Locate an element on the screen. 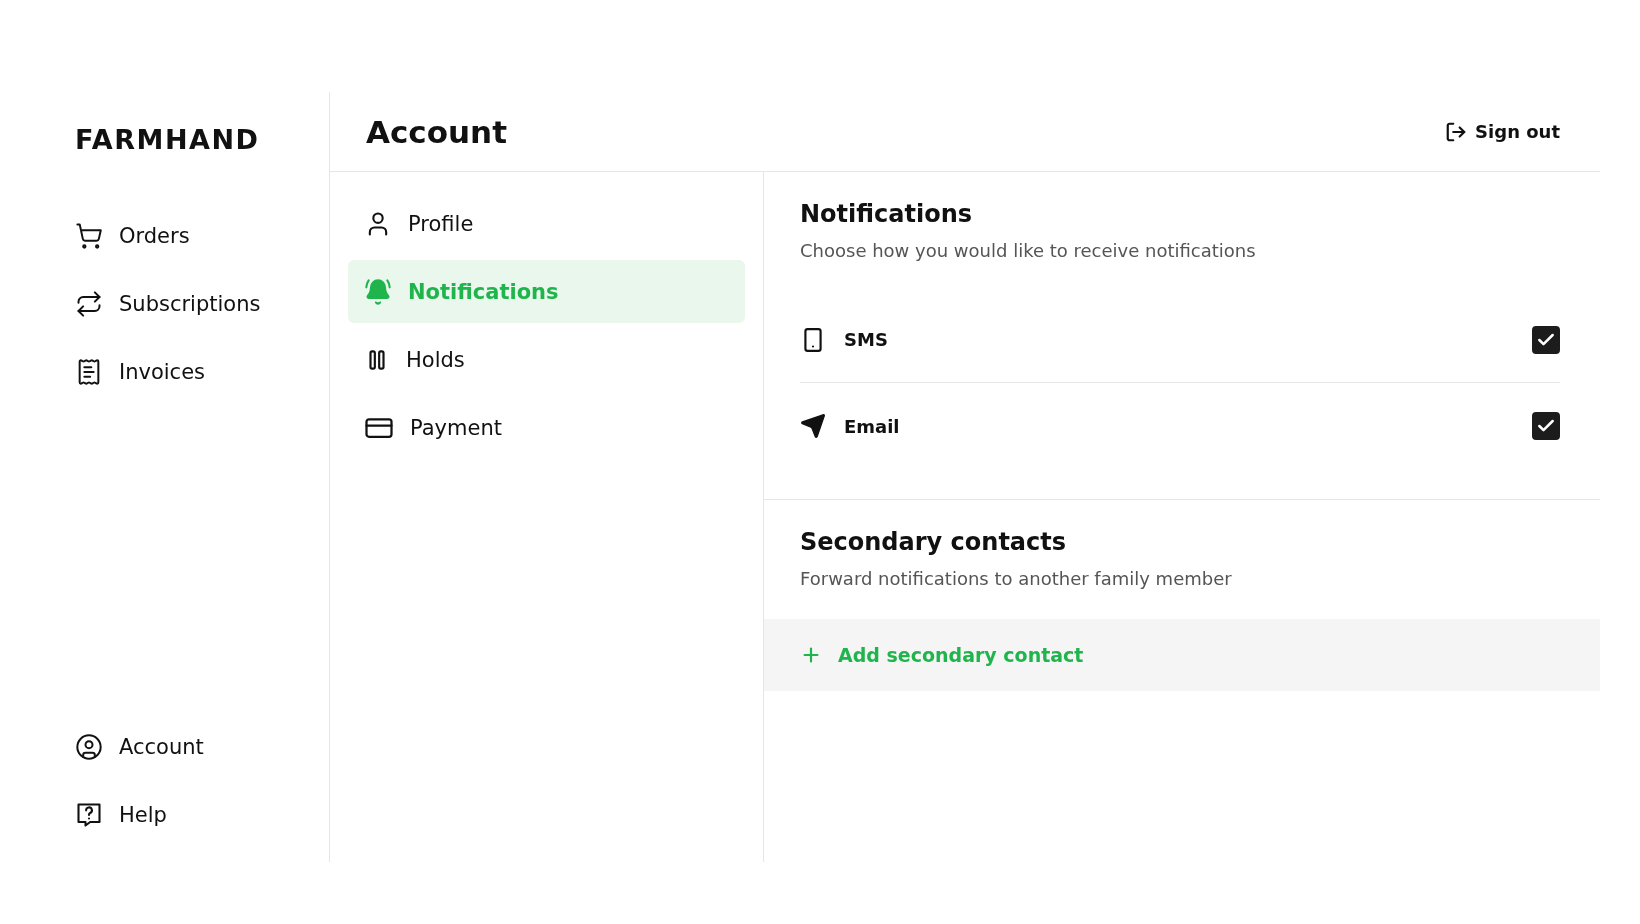 This screenshot has height=924, width=1640. section-title: Secondary contacts is located at coordinates (934, 542).